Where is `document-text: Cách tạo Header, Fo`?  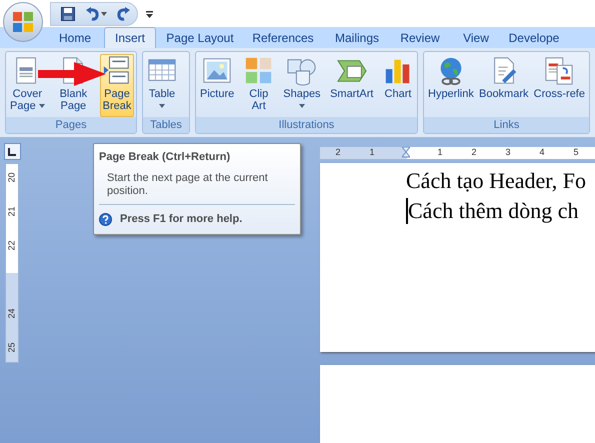
document-text: Cách tạo Header, Fo is located at coordinates (496, 181).